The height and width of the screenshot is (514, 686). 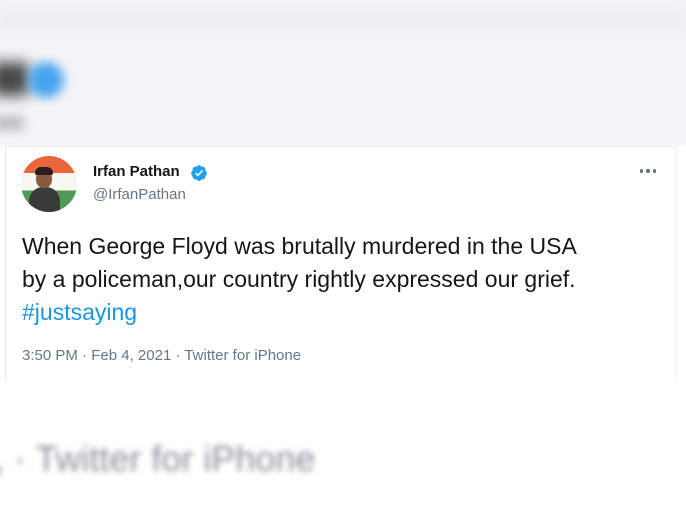 I want to click on tweet-time: 3:50 PM, so click(x=50, y=355).